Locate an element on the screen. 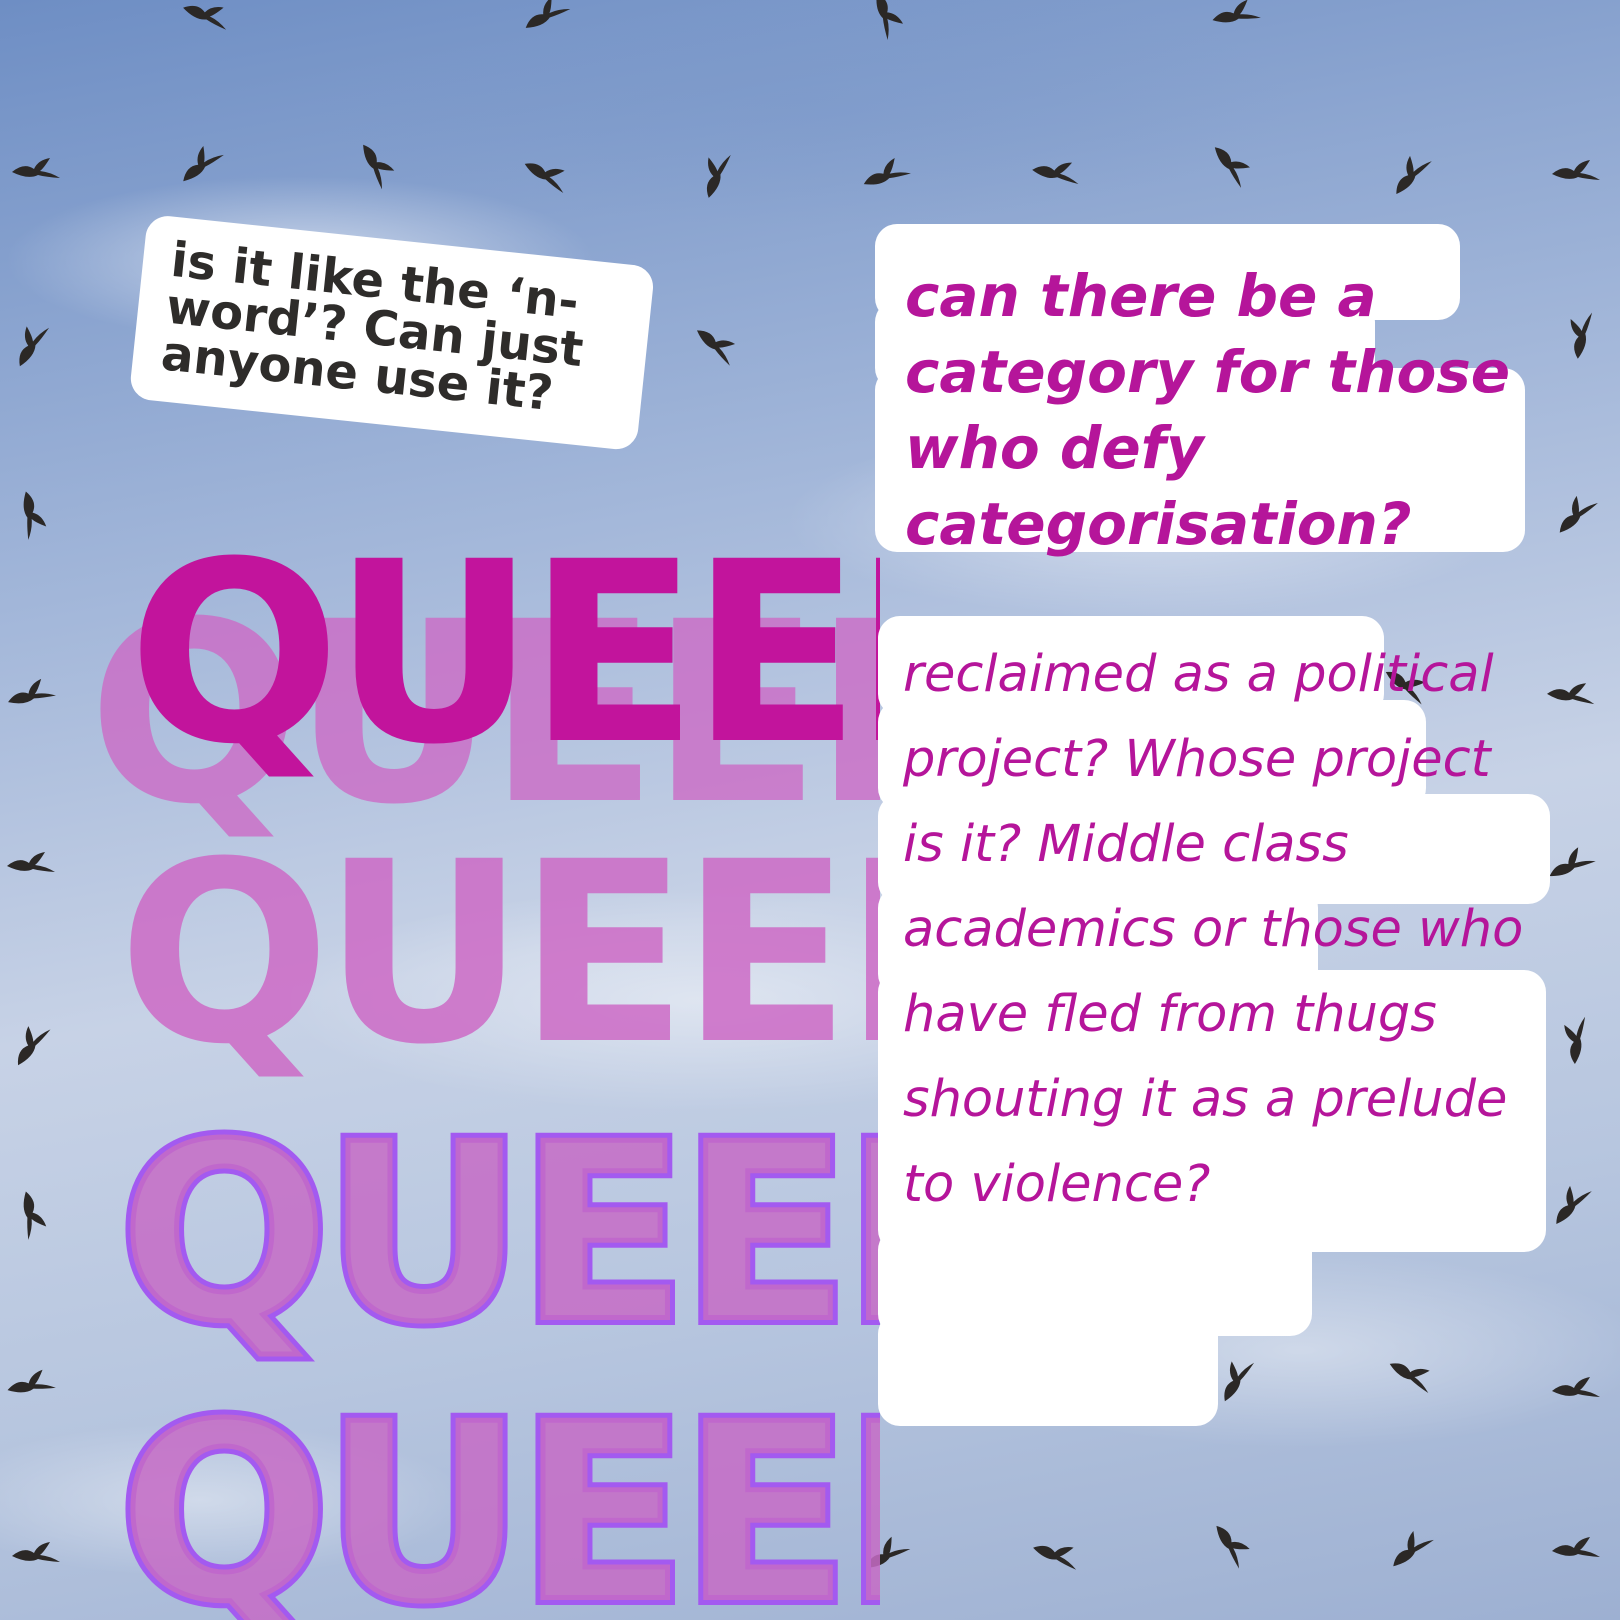 This screenshot has height=1620, width=1620. reclaimed-bubble-row7 is located at coordinates (1048, 1369).